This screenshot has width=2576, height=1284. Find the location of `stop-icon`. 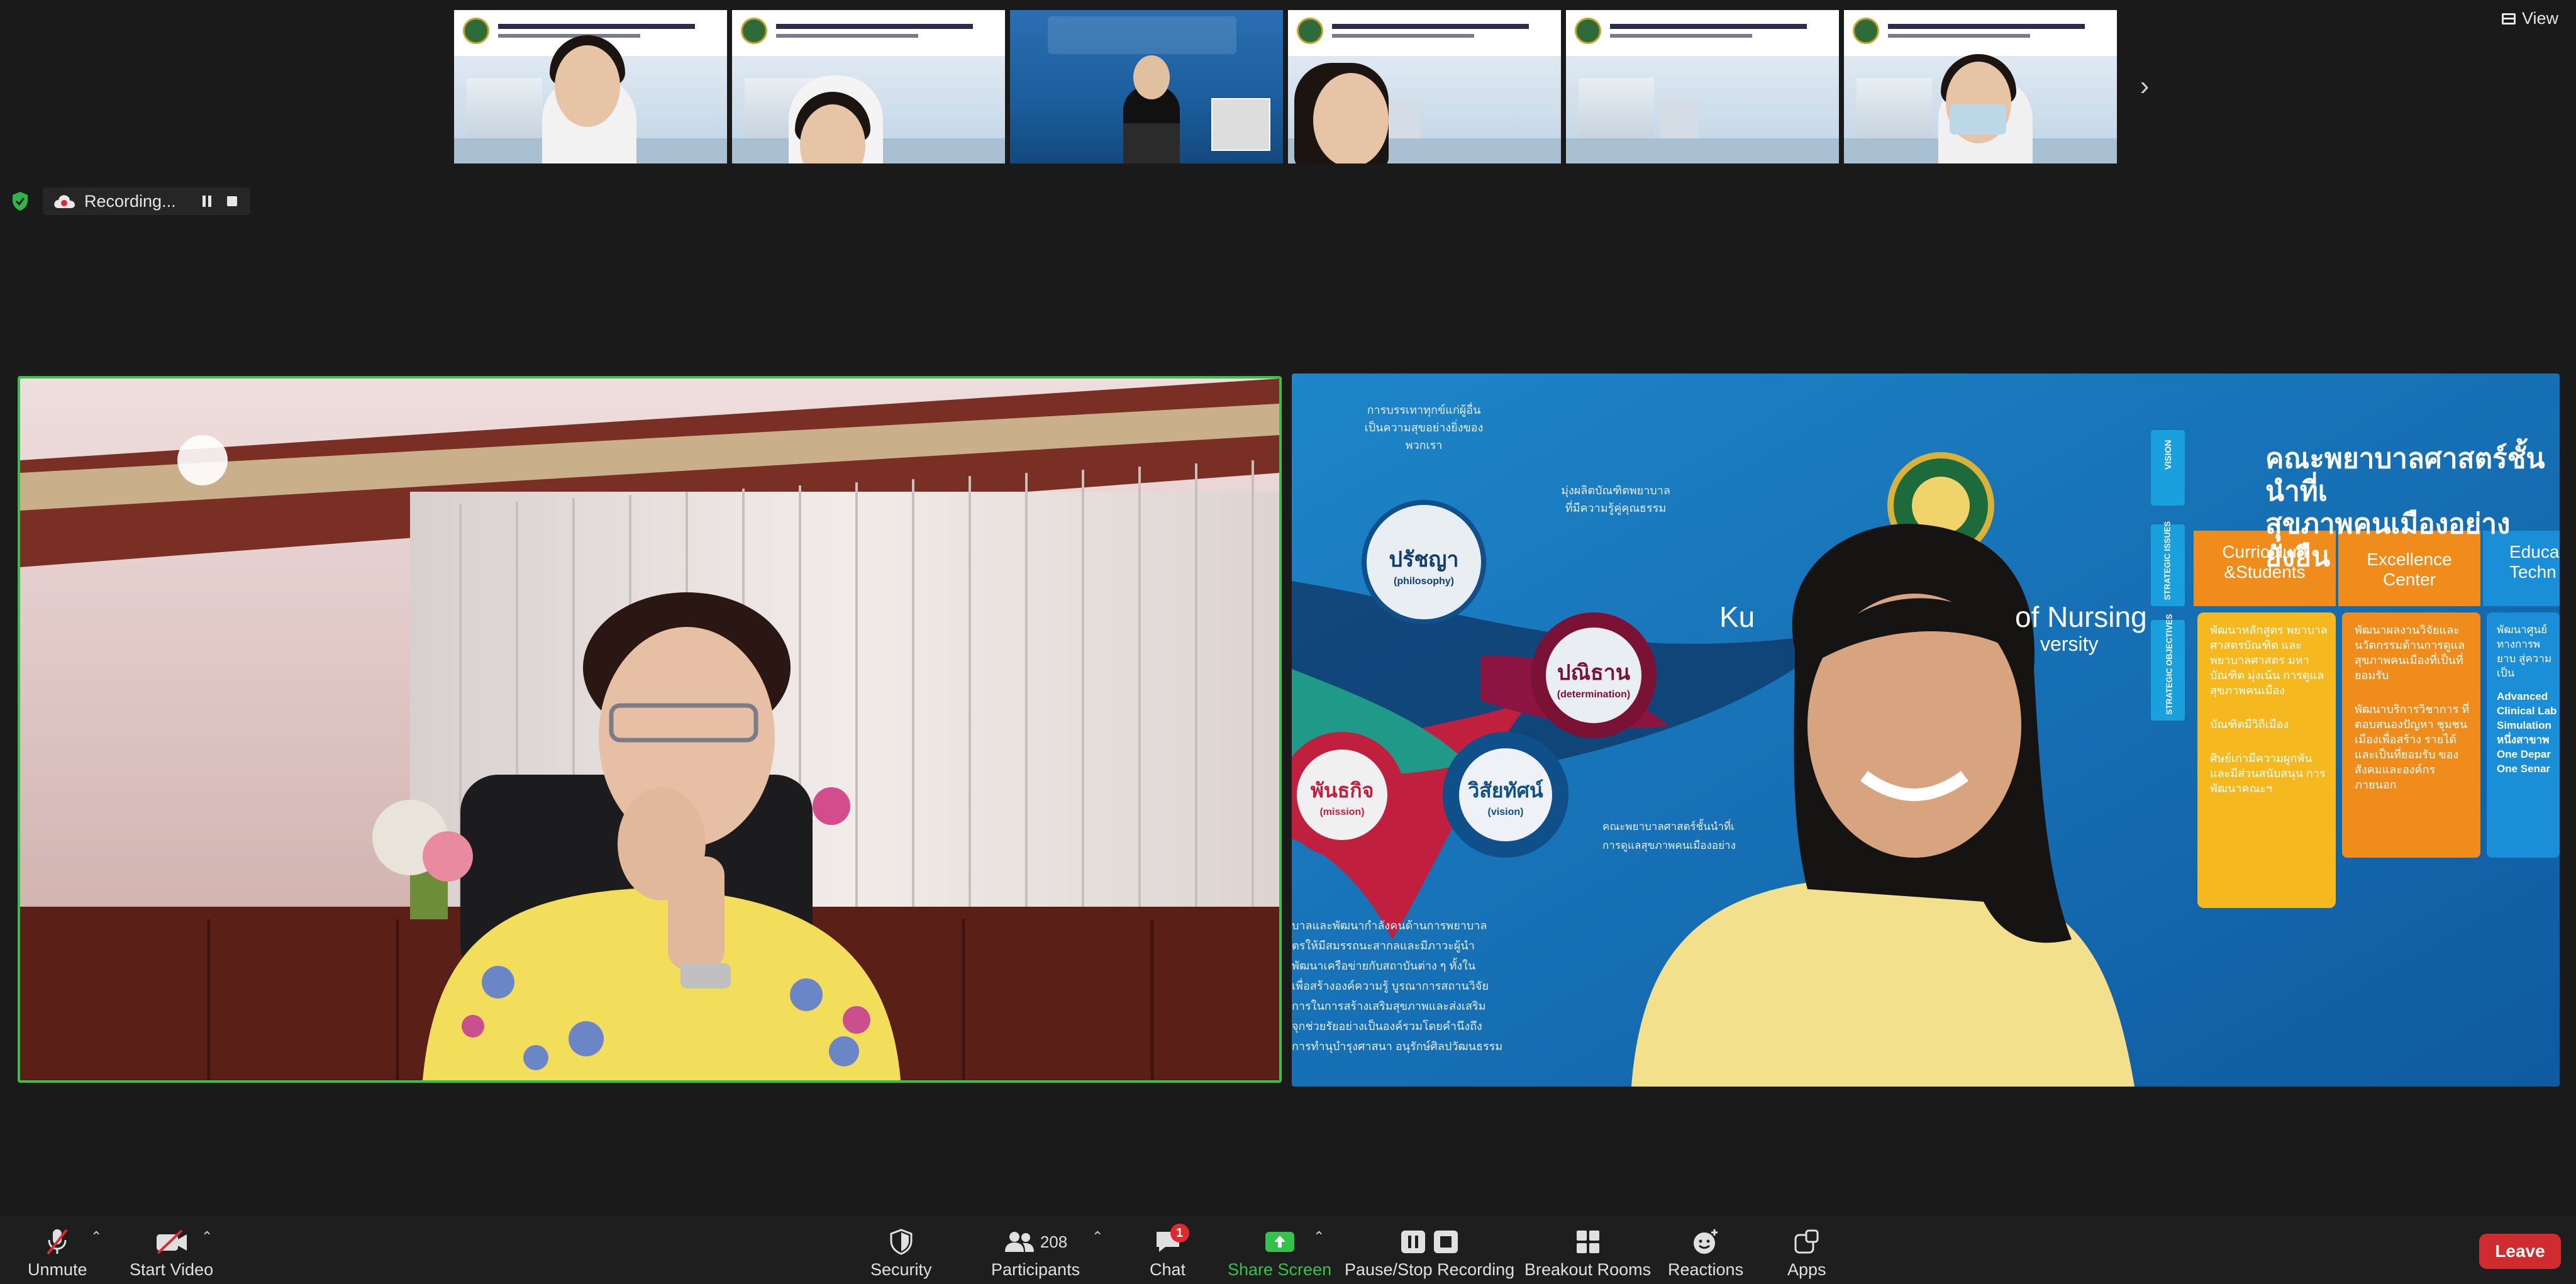

stop-icon is located at coordinates (1446, 1242).